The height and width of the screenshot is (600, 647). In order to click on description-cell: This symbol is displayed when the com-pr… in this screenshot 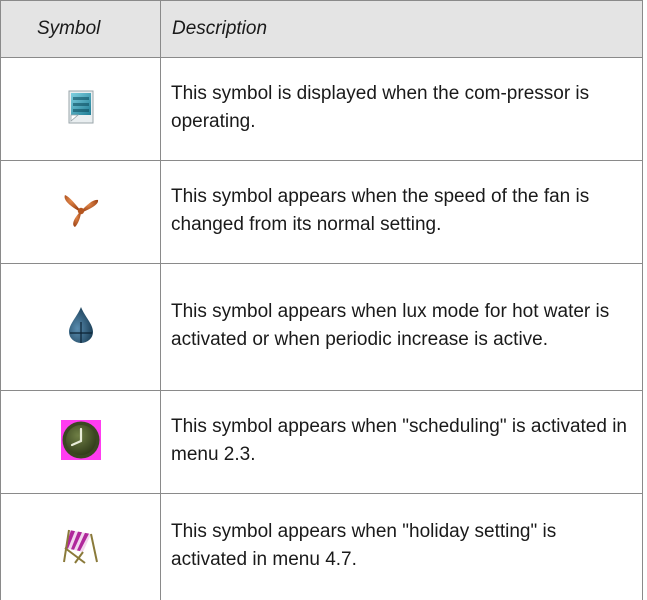, I will do `click(402, 109)`.